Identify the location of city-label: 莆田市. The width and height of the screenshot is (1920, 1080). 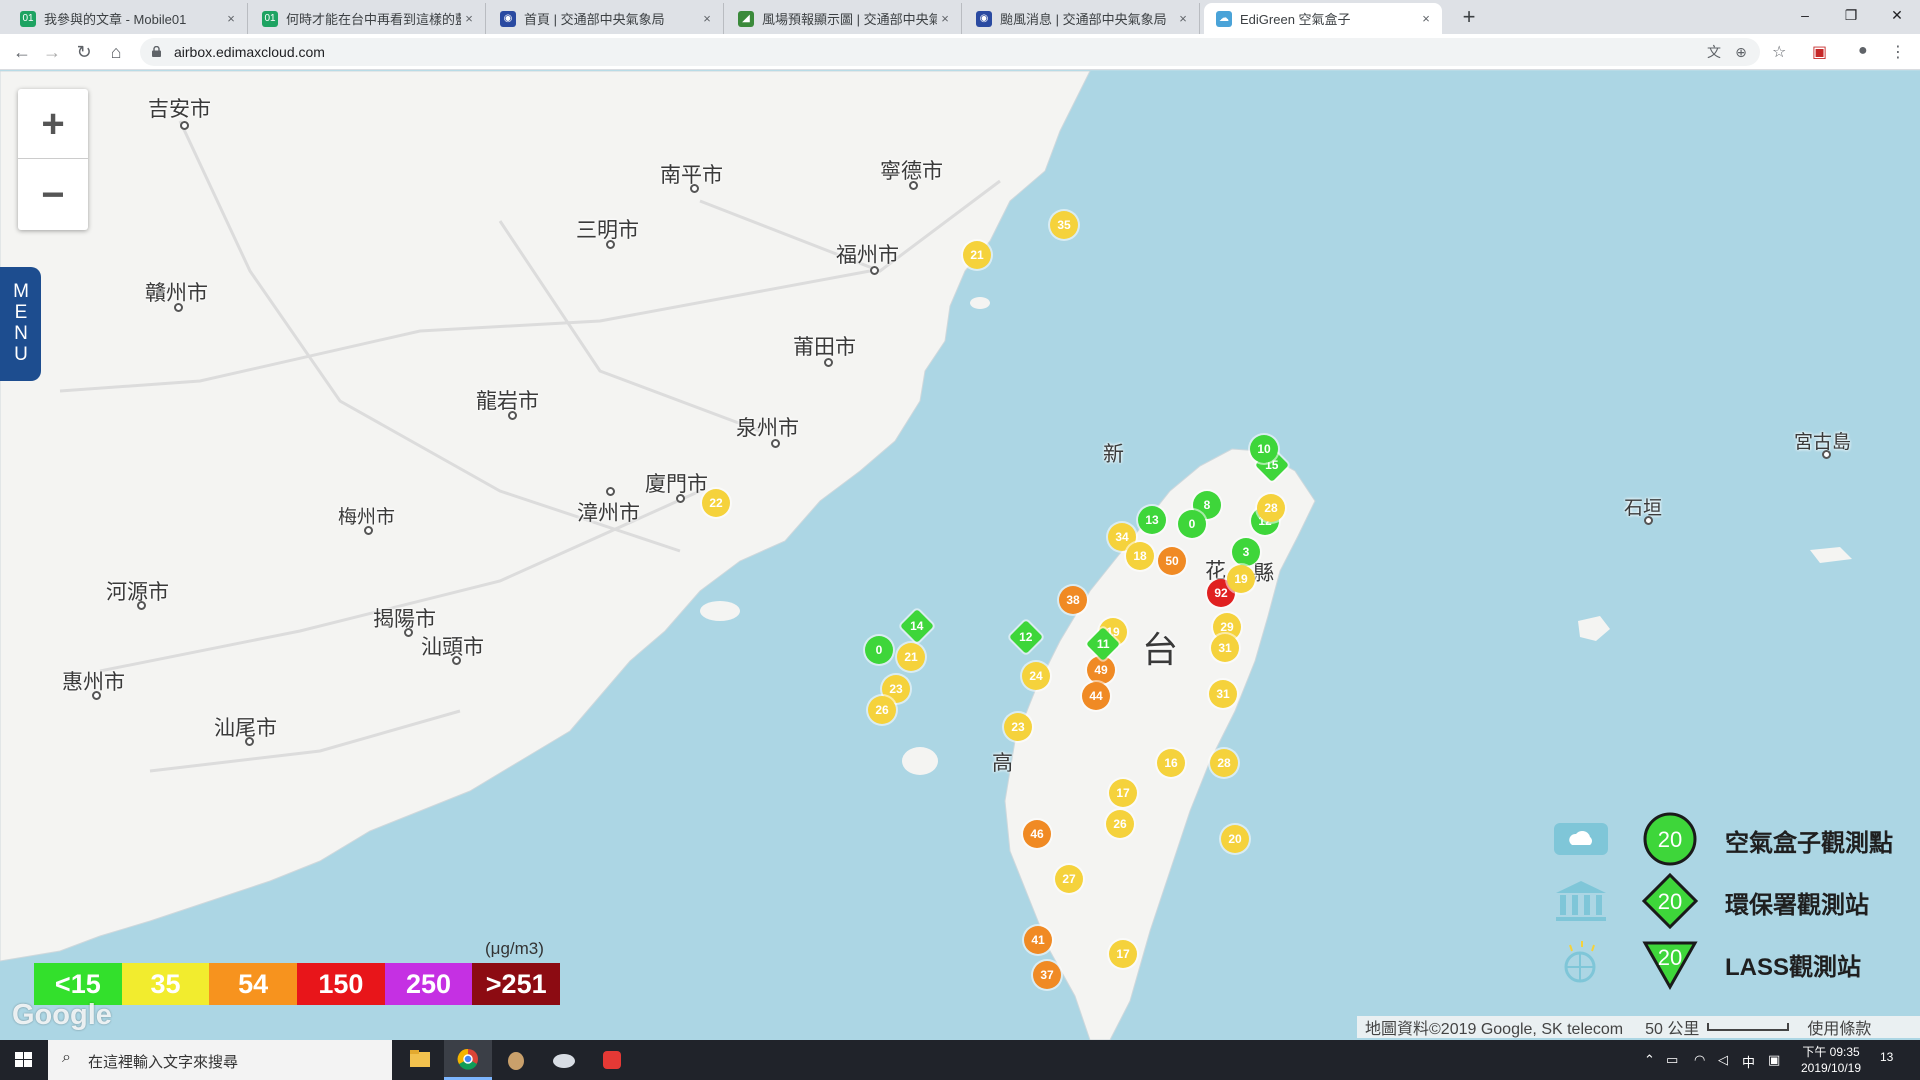
(824, 347).